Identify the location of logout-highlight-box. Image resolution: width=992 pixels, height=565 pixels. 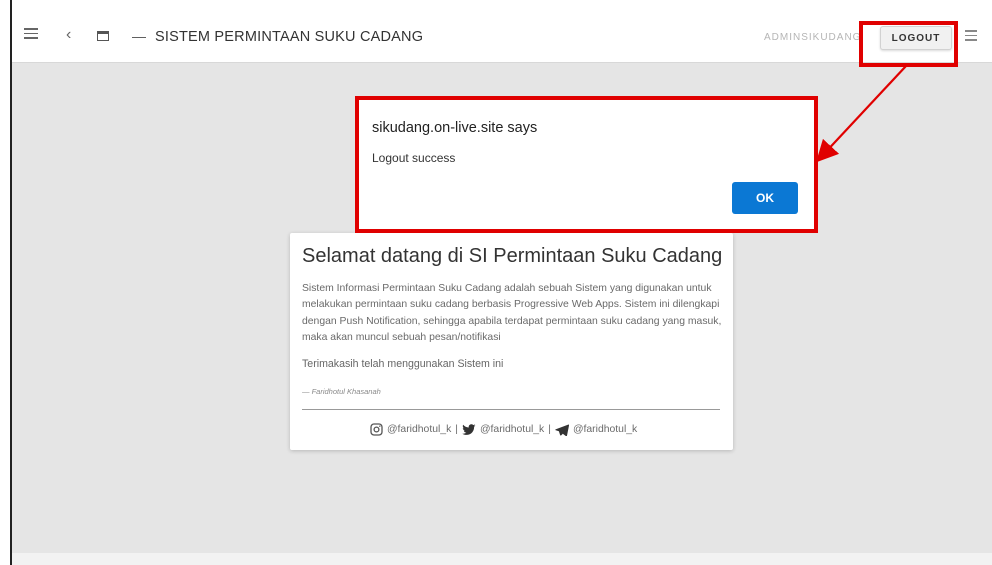
(908, 44).